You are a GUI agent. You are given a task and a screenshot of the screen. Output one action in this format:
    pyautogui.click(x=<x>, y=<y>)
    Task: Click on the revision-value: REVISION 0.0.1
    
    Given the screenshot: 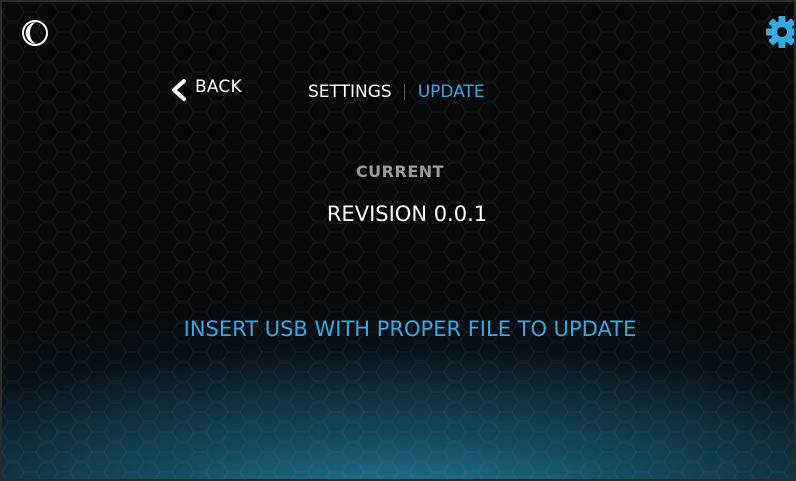 What is the action you would take?
    pyautogui.click(x=407, y=214)
    